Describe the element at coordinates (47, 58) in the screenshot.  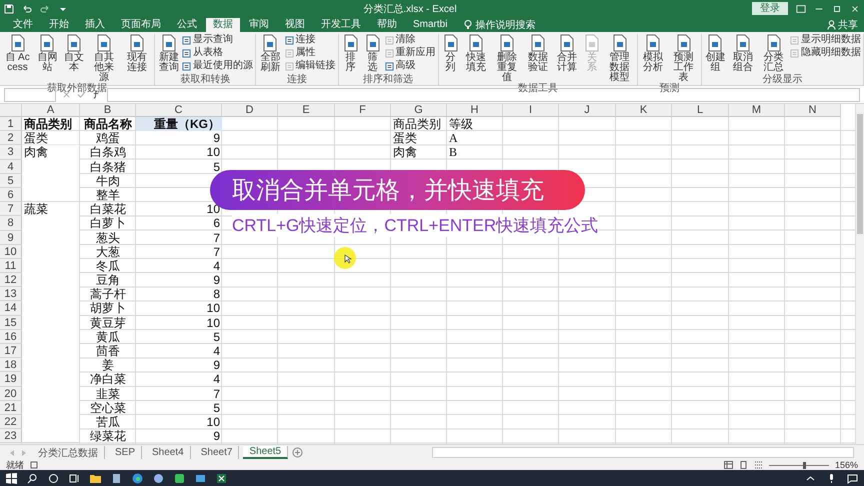
I see `ribbon-button: 自网站` at that location.